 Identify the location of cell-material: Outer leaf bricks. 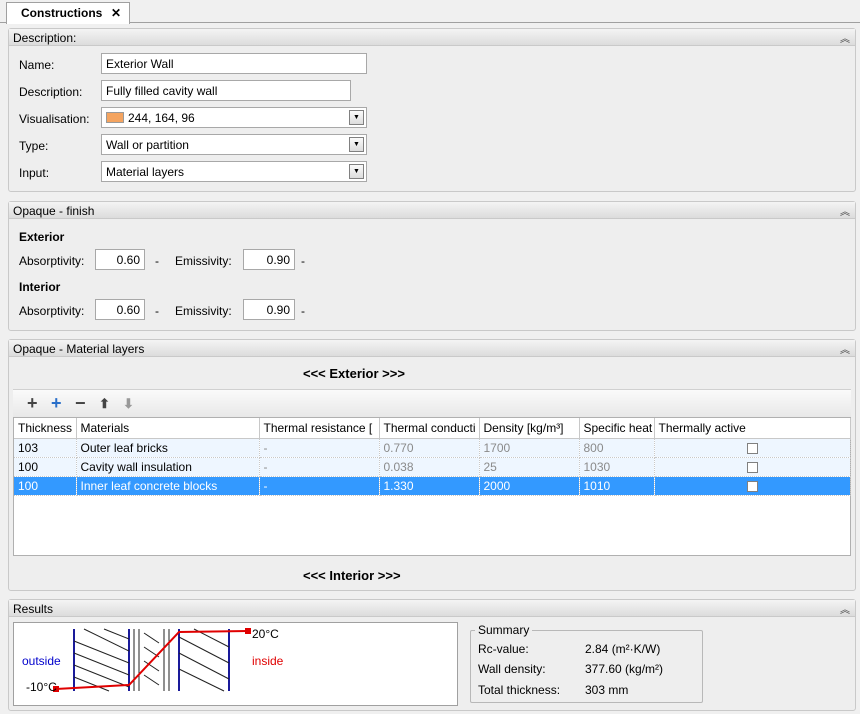
(168, 448).